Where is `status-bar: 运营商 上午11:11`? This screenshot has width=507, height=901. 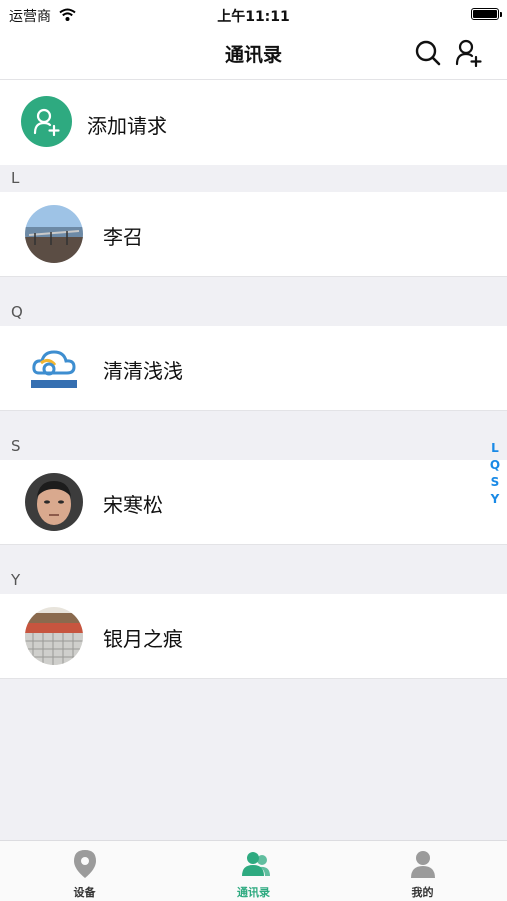 status-bar: 运营商 上午11:11 is located at coordinates (253, 14).